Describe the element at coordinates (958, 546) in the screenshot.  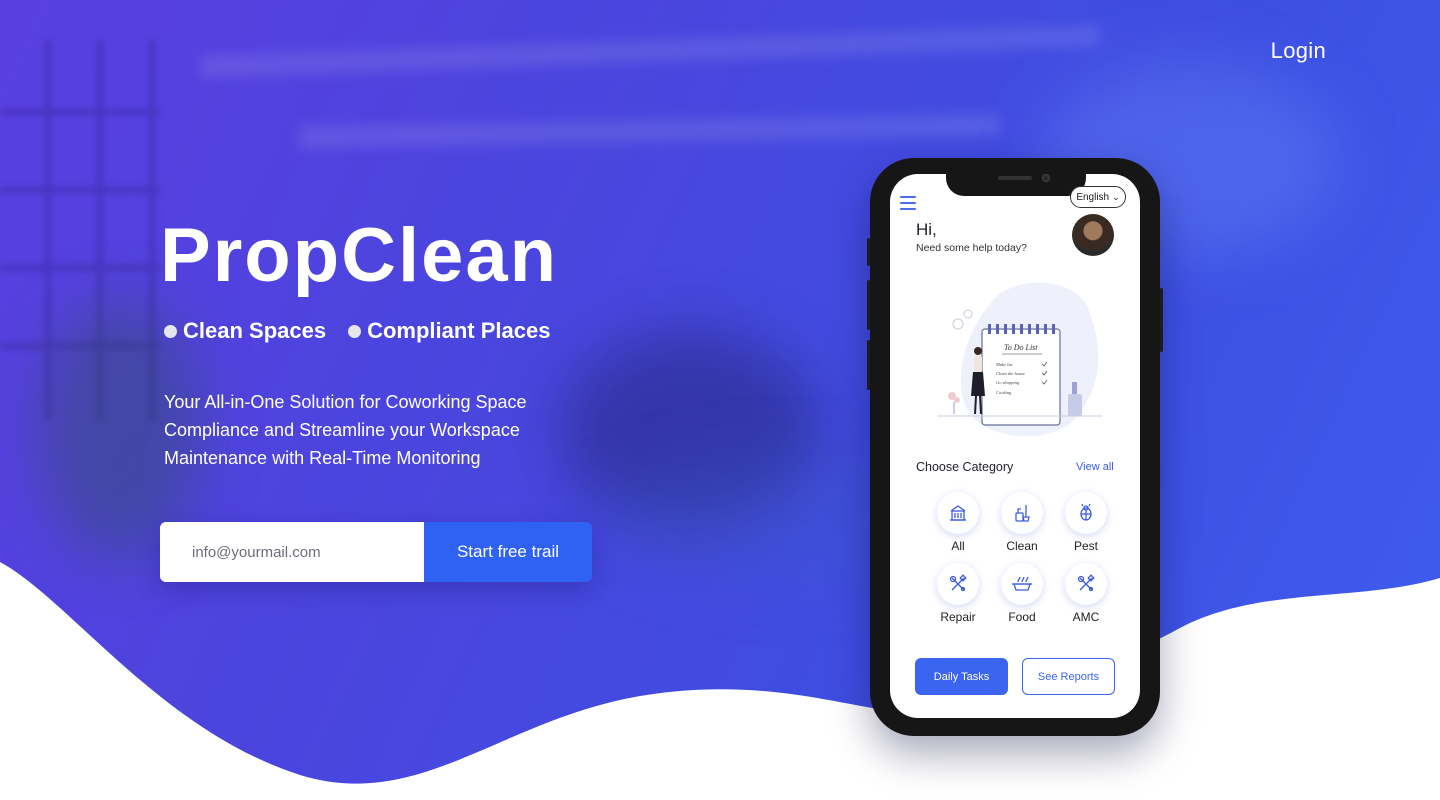
I see `category-label: All` at that location.